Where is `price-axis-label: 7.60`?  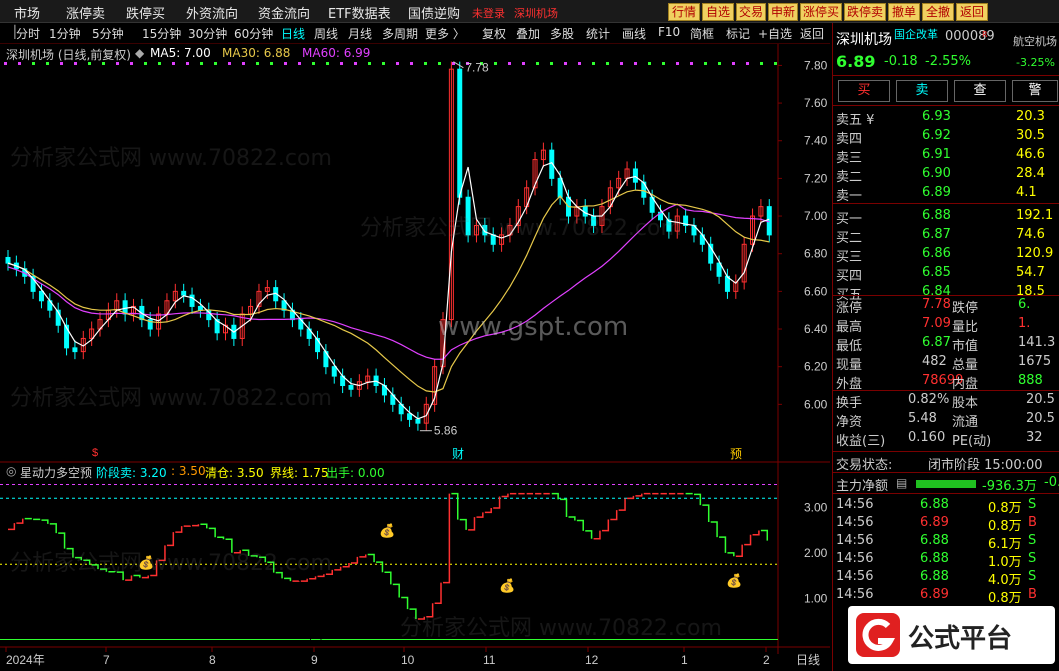 price-axis-label: 7.60 is located at coordinates (816, 103).